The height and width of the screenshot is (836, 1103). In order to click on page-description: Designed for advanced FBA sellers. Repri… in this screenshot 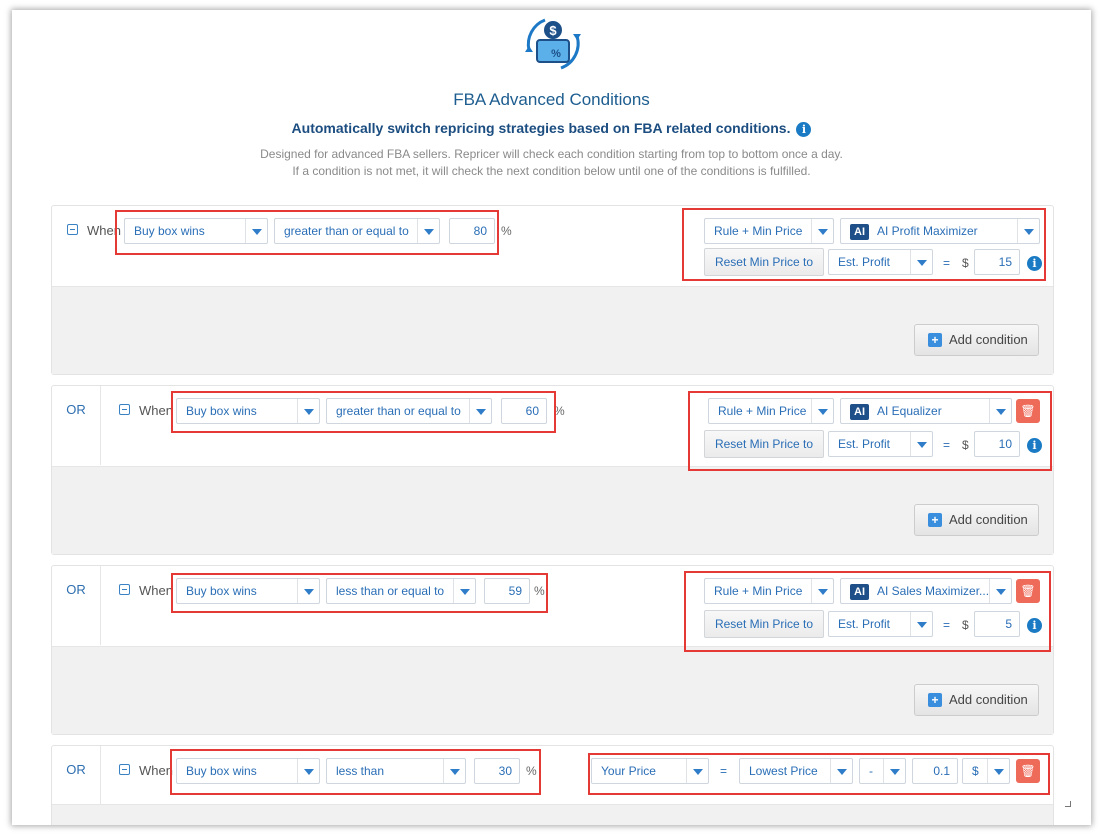, I will do `click(551, 162)`.